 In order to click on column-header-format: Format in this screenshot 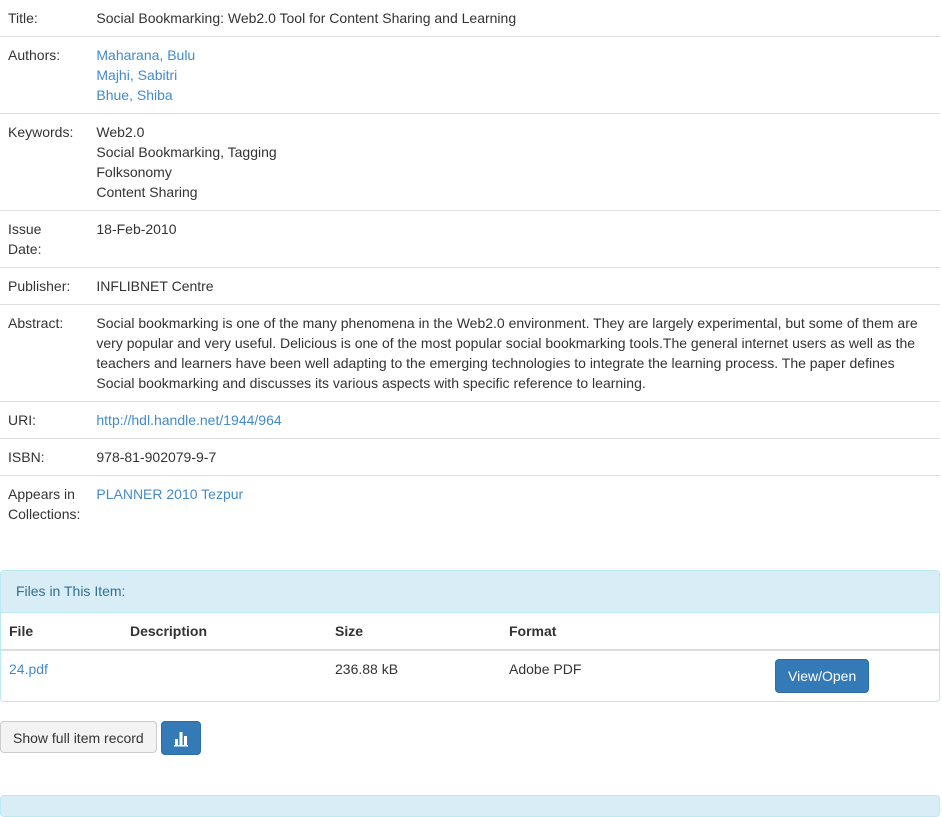, I will do `click(631, 632)`.